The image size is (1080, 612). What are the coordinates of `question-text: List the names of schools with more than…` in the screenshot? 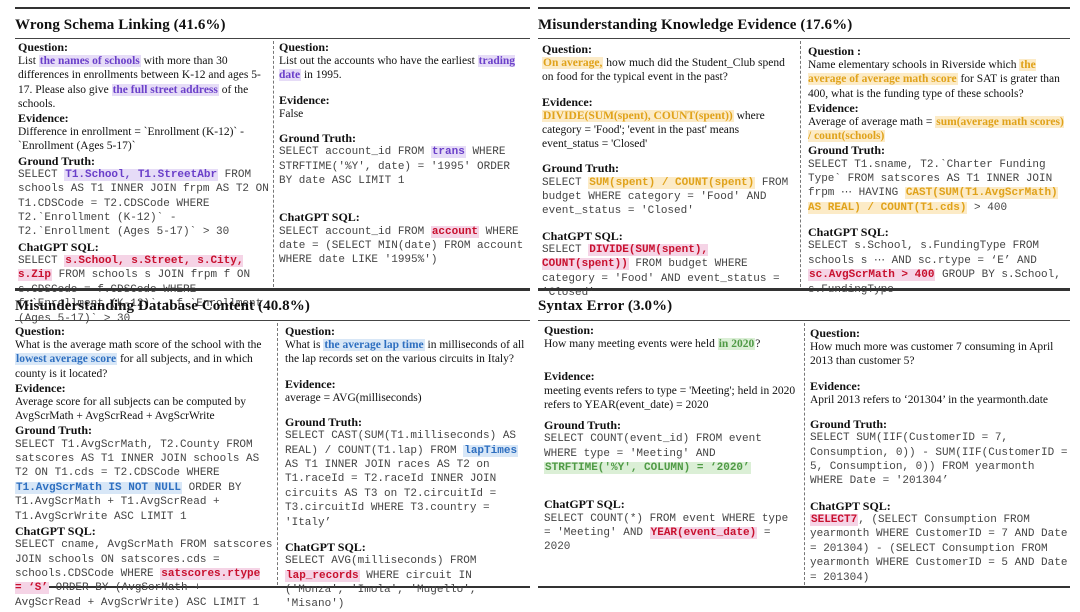 It's located at (144, 82).